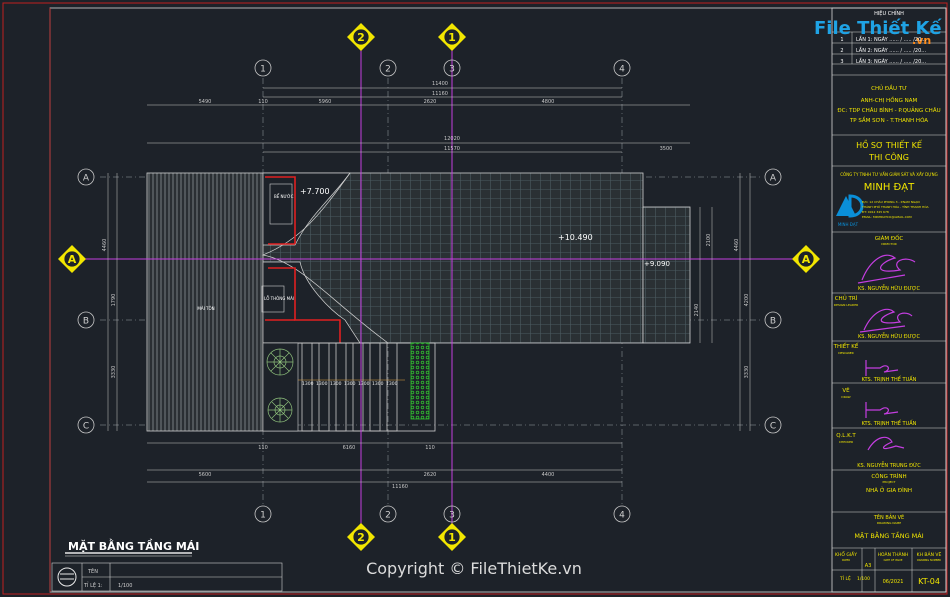 The image size is (950, 597). Describe the element at coordinates (86, 179) in the screenshot. I see `grid-left-A: A` at that location.